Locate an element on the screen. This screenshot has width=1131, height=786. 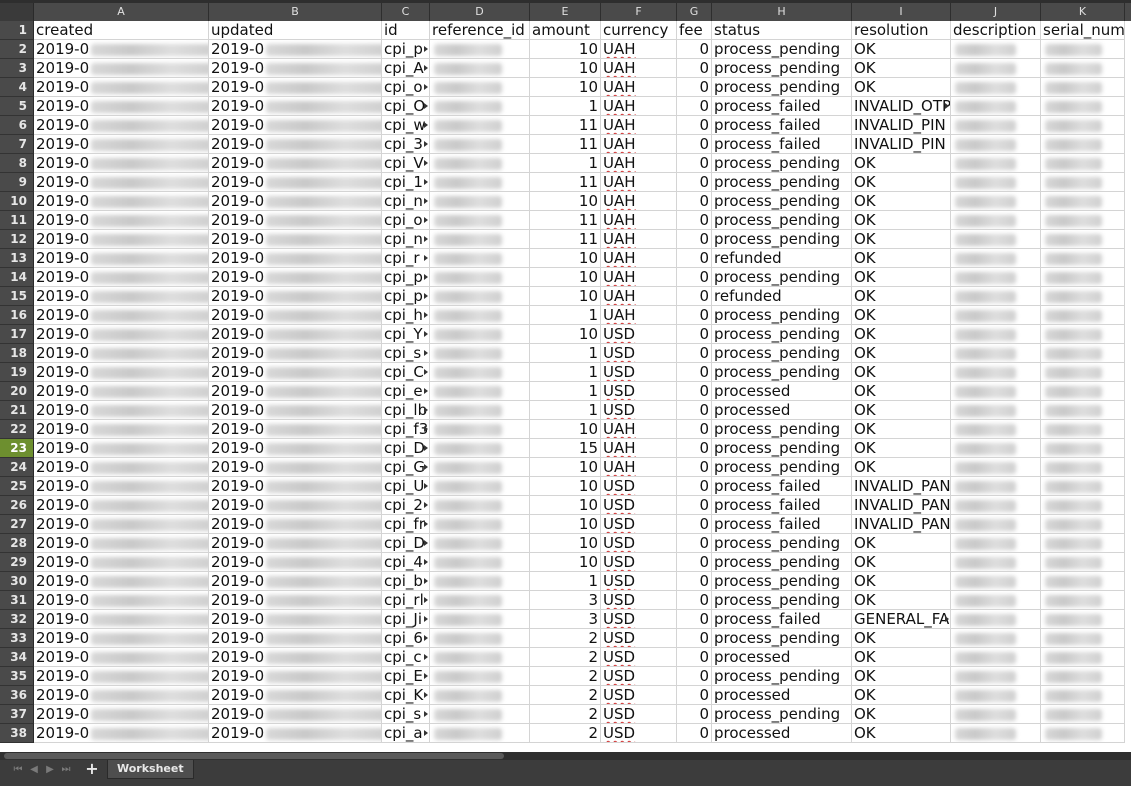
row-header: 21 is located at coordinates (17, 410).